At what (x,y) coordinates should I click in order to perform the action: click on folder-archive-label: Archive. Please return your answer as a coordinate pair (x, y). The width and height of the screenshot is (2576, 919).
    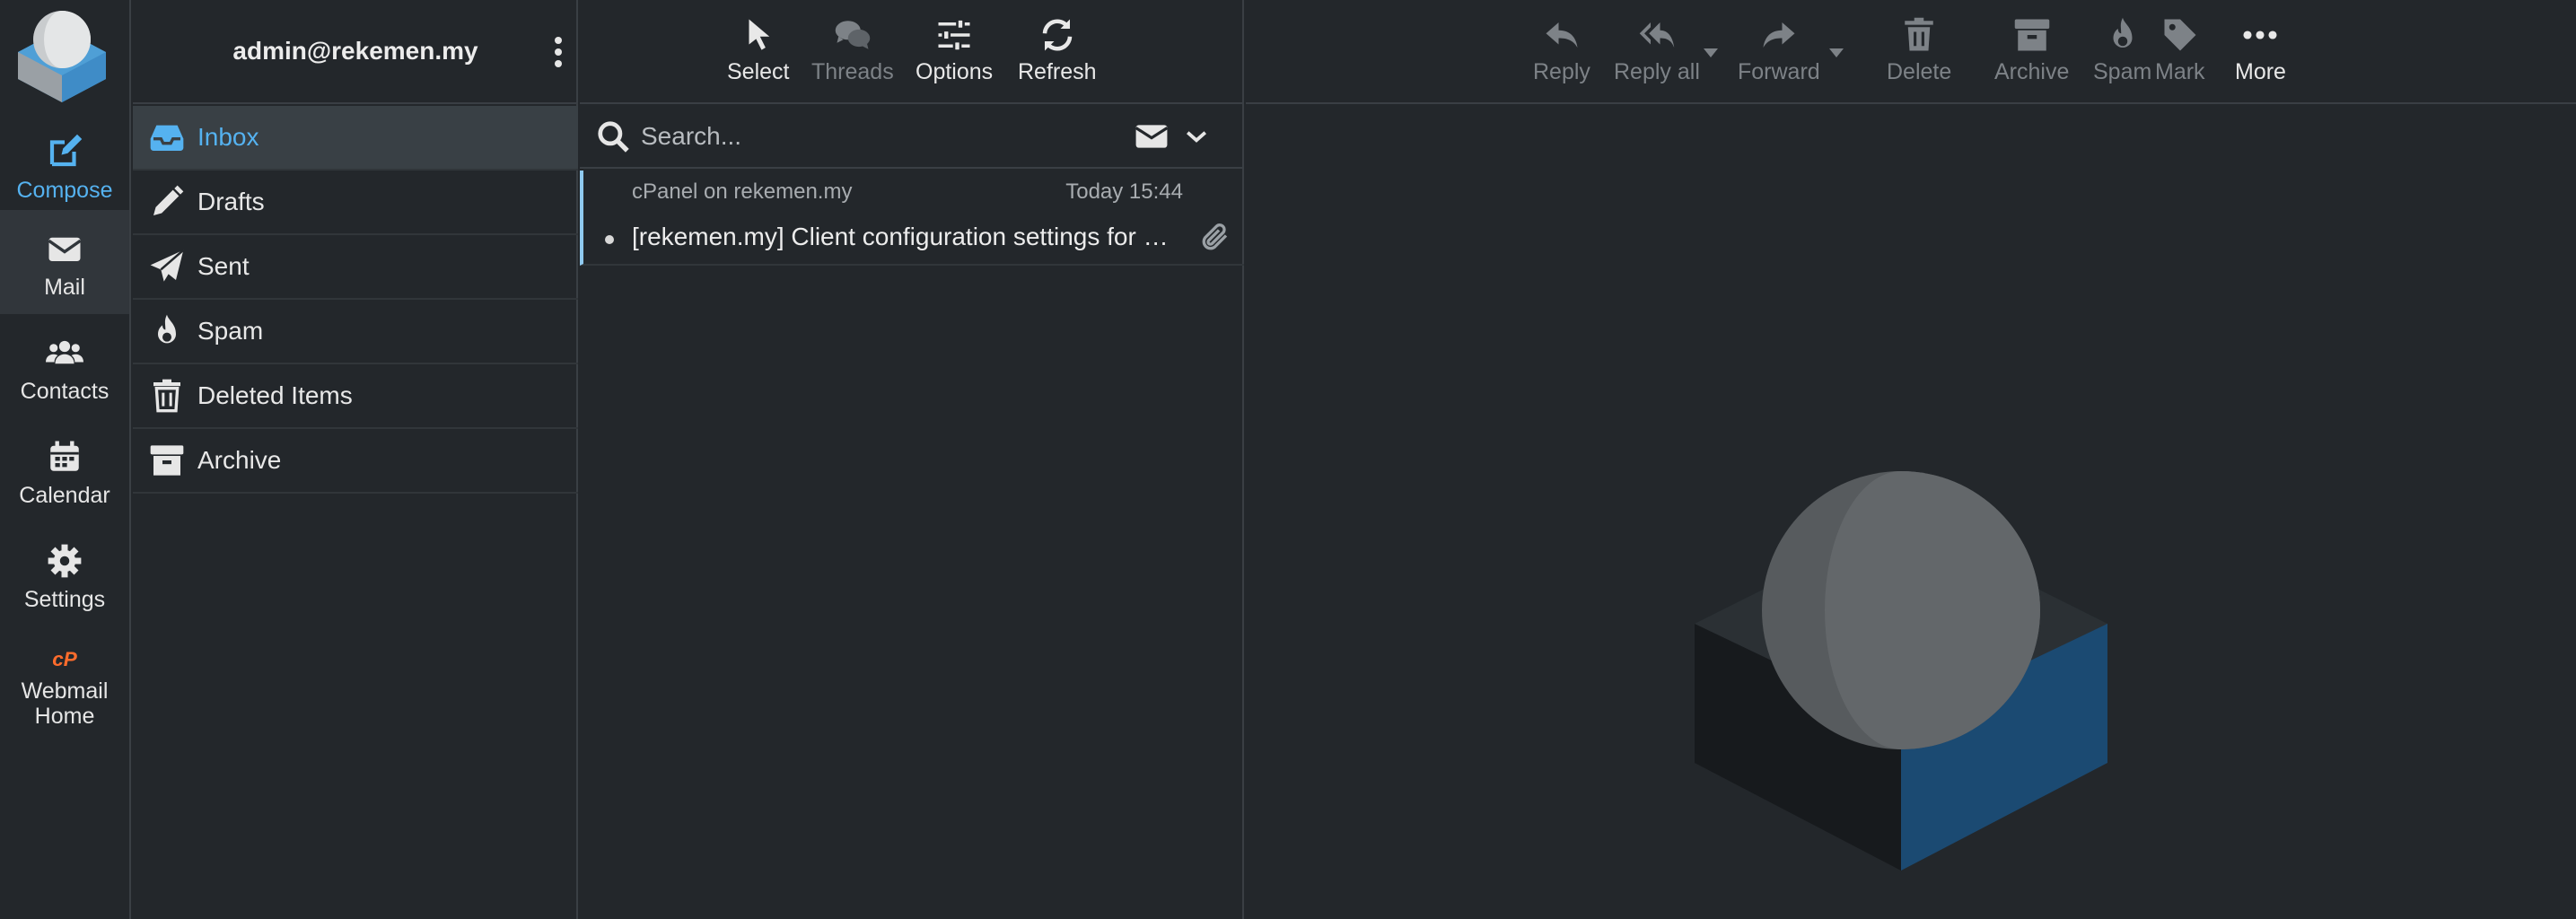
    Looking at the image, I should click on (239, 460).